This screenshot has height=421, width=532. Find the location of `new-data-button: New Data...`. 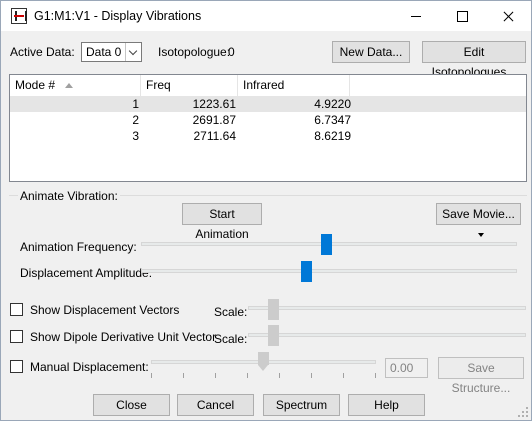

new-data-button: New Data... is located at coordinates (371, 52).